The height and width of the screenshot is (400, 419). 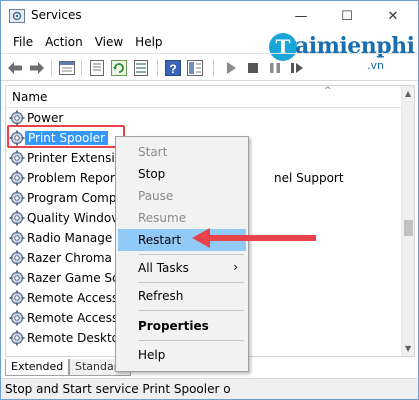 I want to click on menu-view: View, so click(x=109, y=42).